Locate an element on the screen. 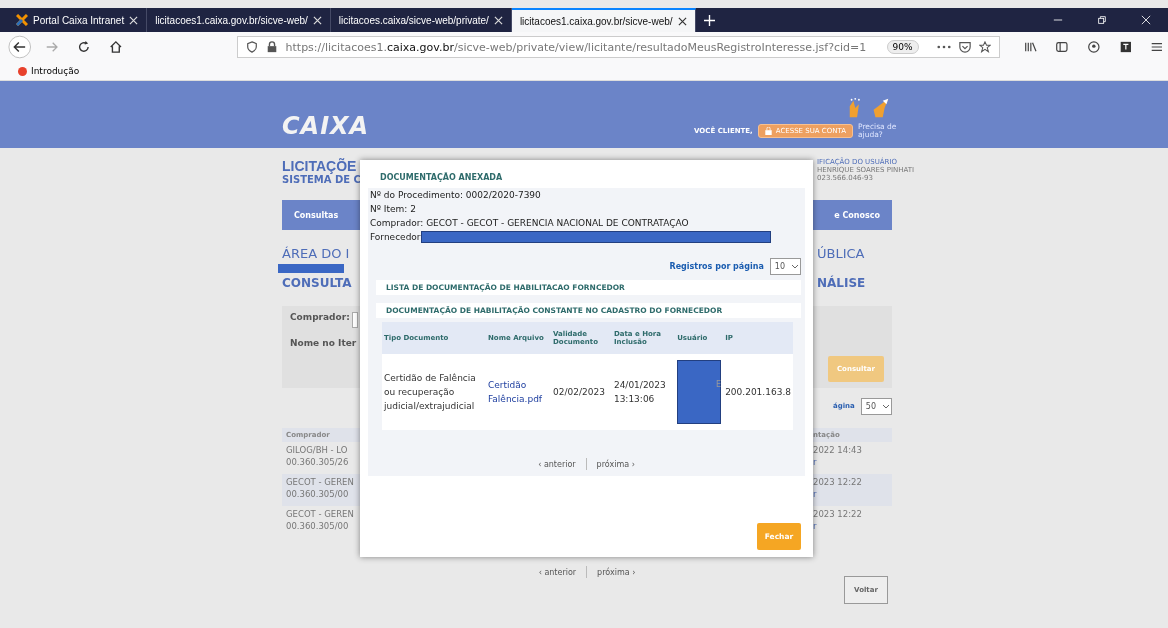 The image size is (1168, 628). restore-icon is located at coordinates (1102, 20).